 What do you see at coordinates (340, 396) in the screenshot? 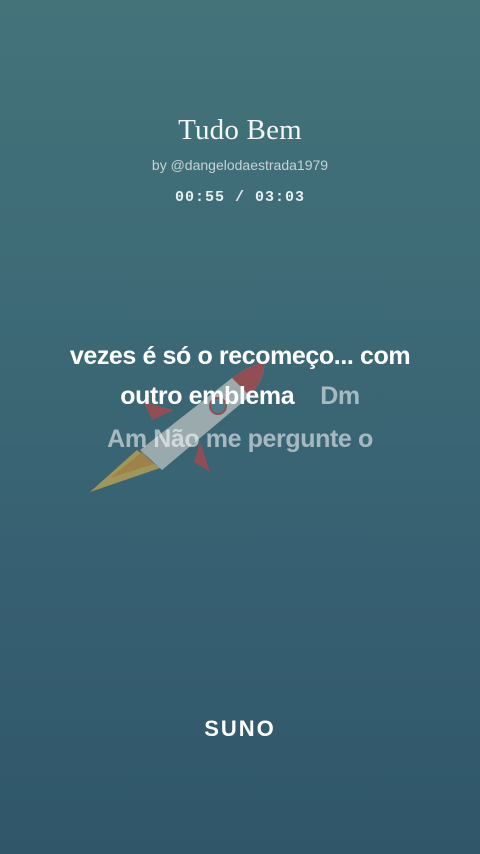
I see `chord-label: Dm` at bounding box center [340, 396].